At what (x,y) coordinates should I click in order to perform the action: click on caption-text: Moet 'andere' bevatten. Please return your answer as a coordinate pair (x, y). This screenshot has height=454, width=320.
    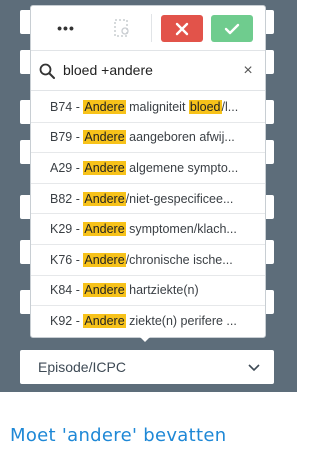
    Looking at the image, I should click on (118, 435).